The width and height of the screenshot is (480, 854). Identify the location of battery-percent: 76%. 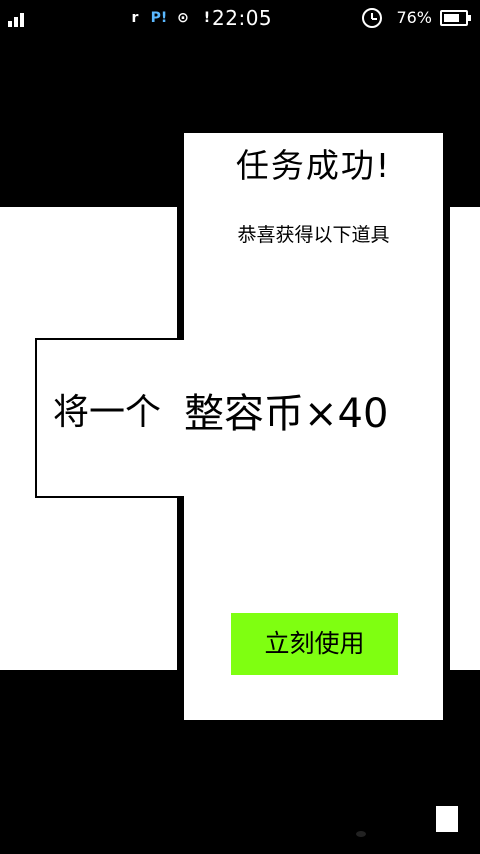
(414, 17).